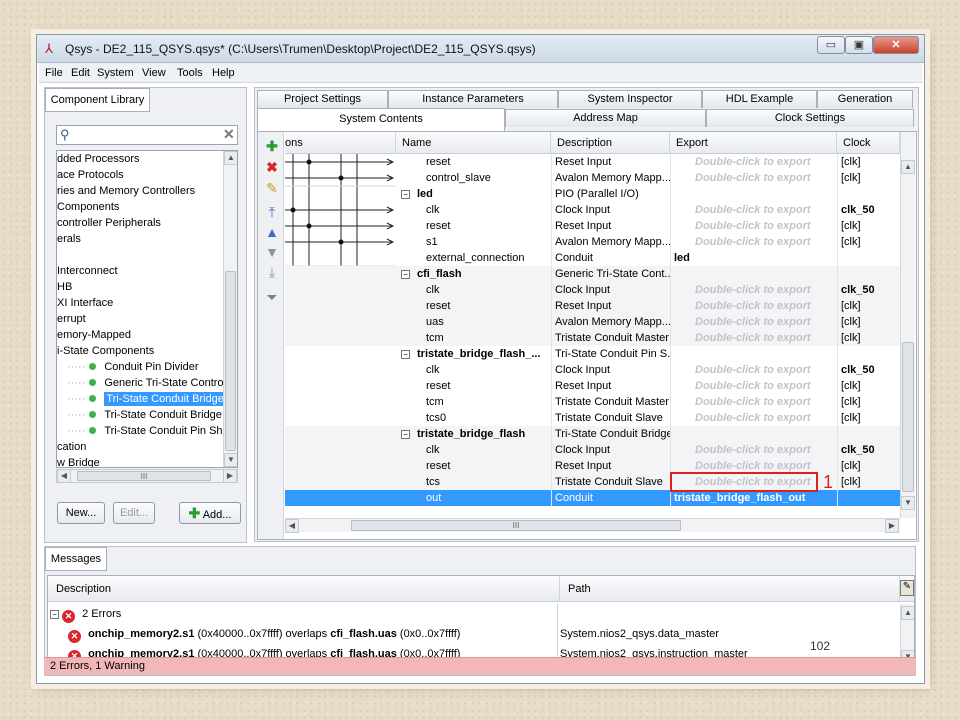  Describe the element at coordinates (154, 73) in the screenshot. I see `menu-view: View` at that location.